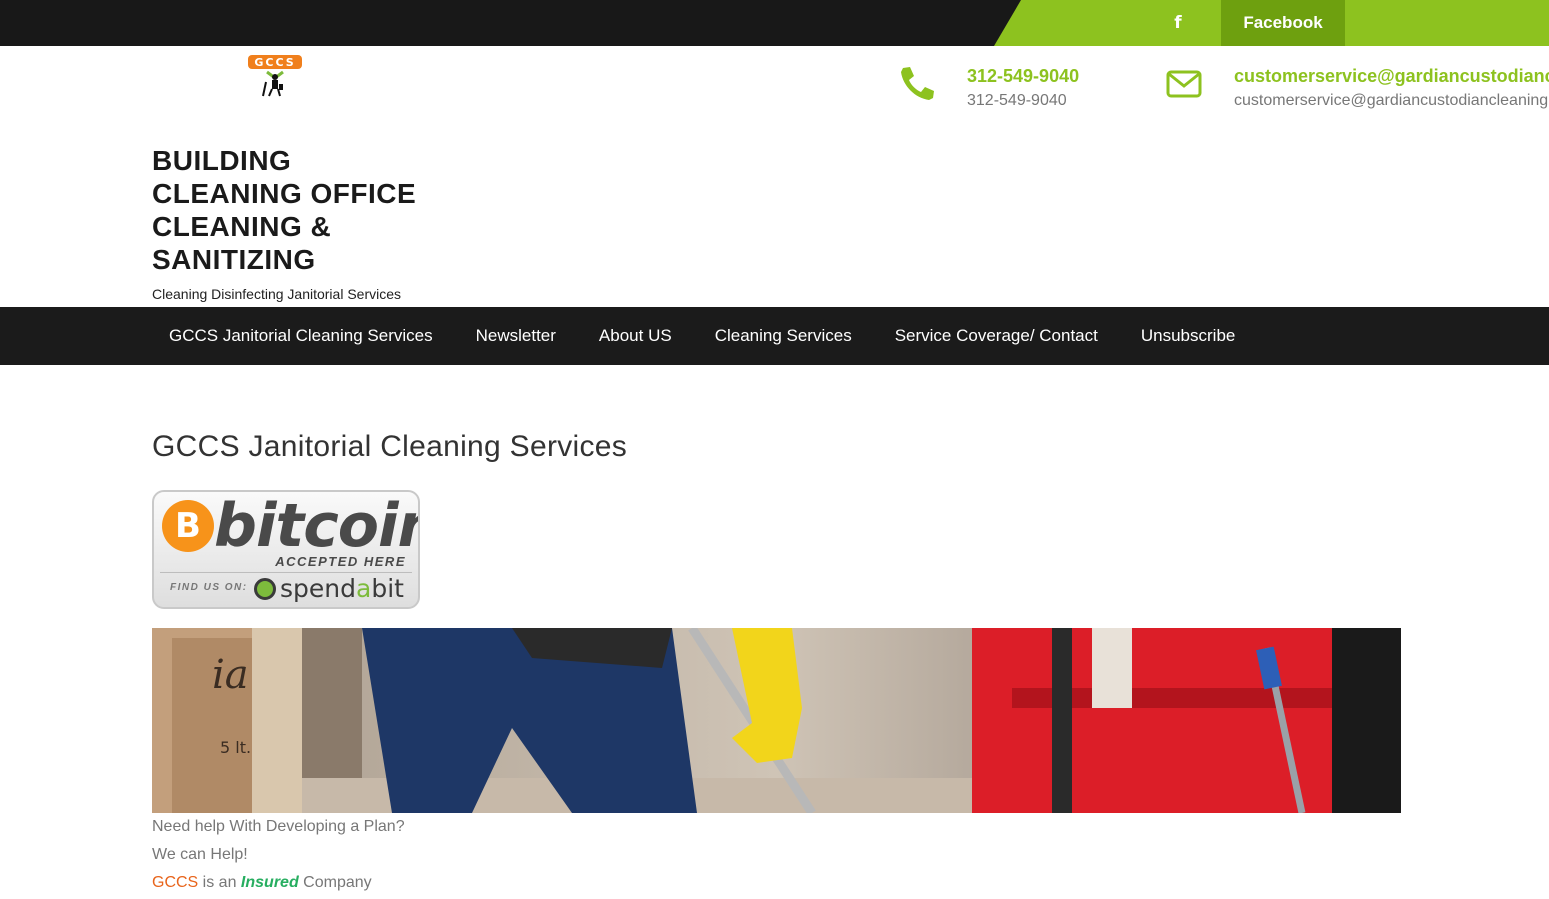 The width and height of the screenshot is (1549, 899). What do you see at coordinates (783, 336) in the screenshot?
I see `nav-item-cleaning-services: Cleaning Services` at bounding box center [783, 336].